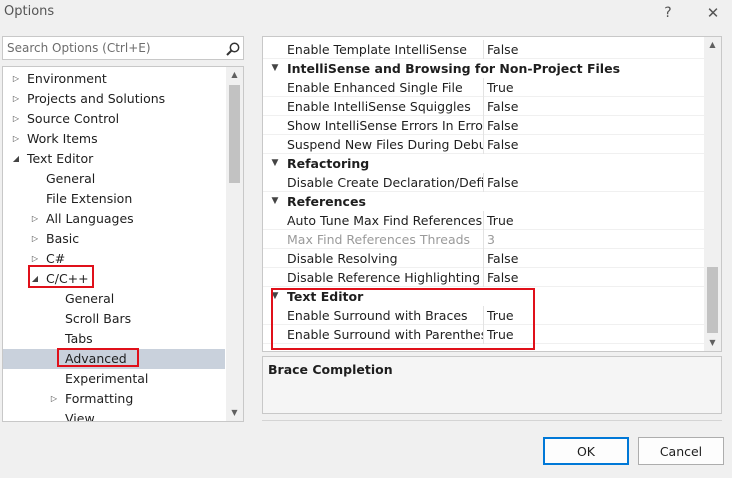  What do you see at coordinates (90, 218) in the screenshot?
I see `tree-item-label: All Languages` at bounding box center [90, 218].